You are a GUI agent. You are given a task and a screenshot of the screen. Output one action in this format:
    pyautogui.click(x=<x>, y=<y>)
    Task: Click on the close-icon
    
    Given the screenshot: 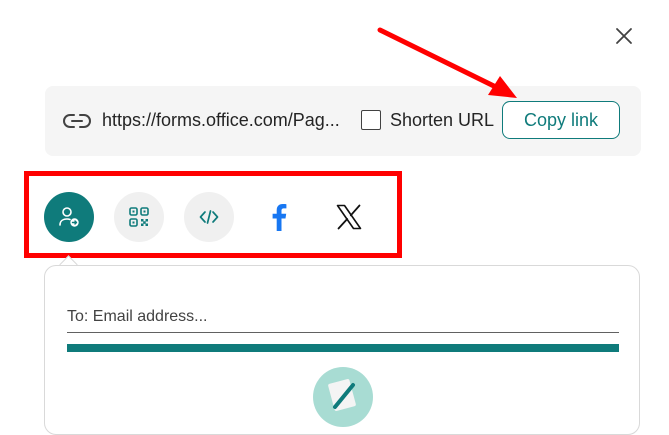 What is the action you would take?
    pyautogui.click(x=624, y=36)
    